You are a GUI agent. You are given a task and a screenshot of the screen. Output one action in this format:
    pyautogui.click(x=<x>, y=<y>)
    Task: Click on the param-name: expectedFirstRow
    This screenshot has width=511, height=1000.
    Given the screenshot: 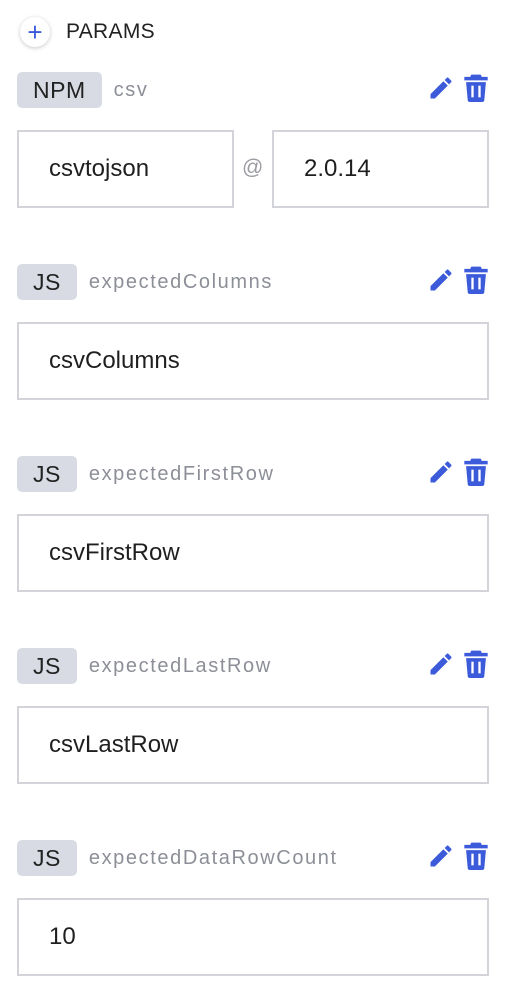 What is the action you would take?
    pyautogui.click(x=181, y=473)
    